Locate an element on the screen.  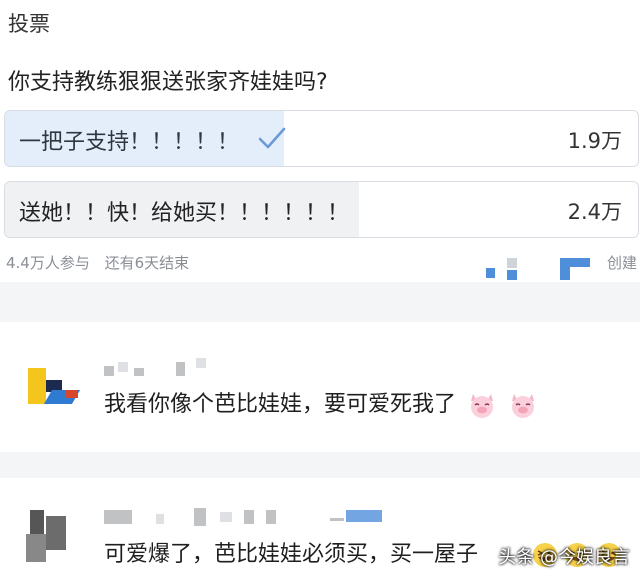
option-count: 1.9万 is located at coordinates (594, 141).